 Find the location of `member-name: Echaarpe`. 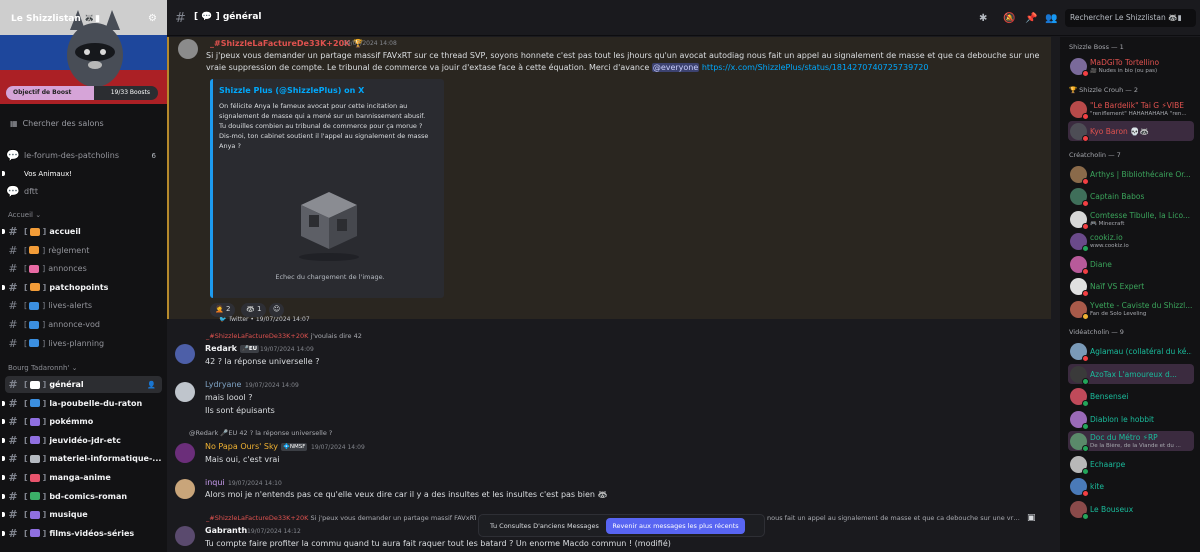

member-name: Echaarpe is located at coordinates (1108, 464).